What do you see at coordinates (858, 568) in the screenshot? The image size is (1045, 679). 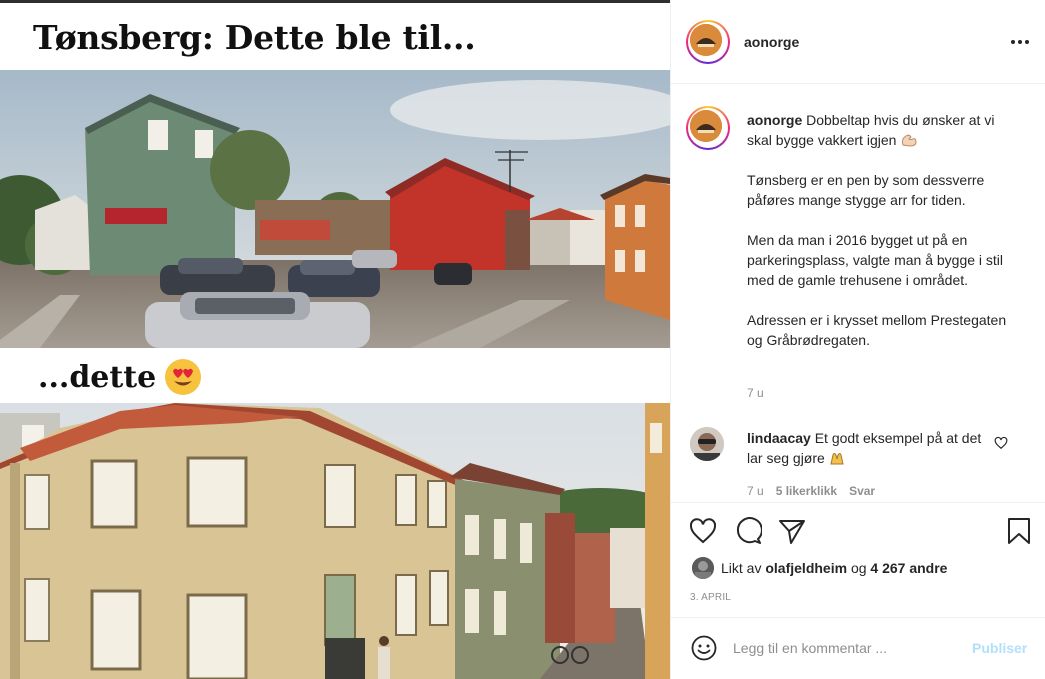 I see `likes-conj: og` at bounding box center [858, 568].